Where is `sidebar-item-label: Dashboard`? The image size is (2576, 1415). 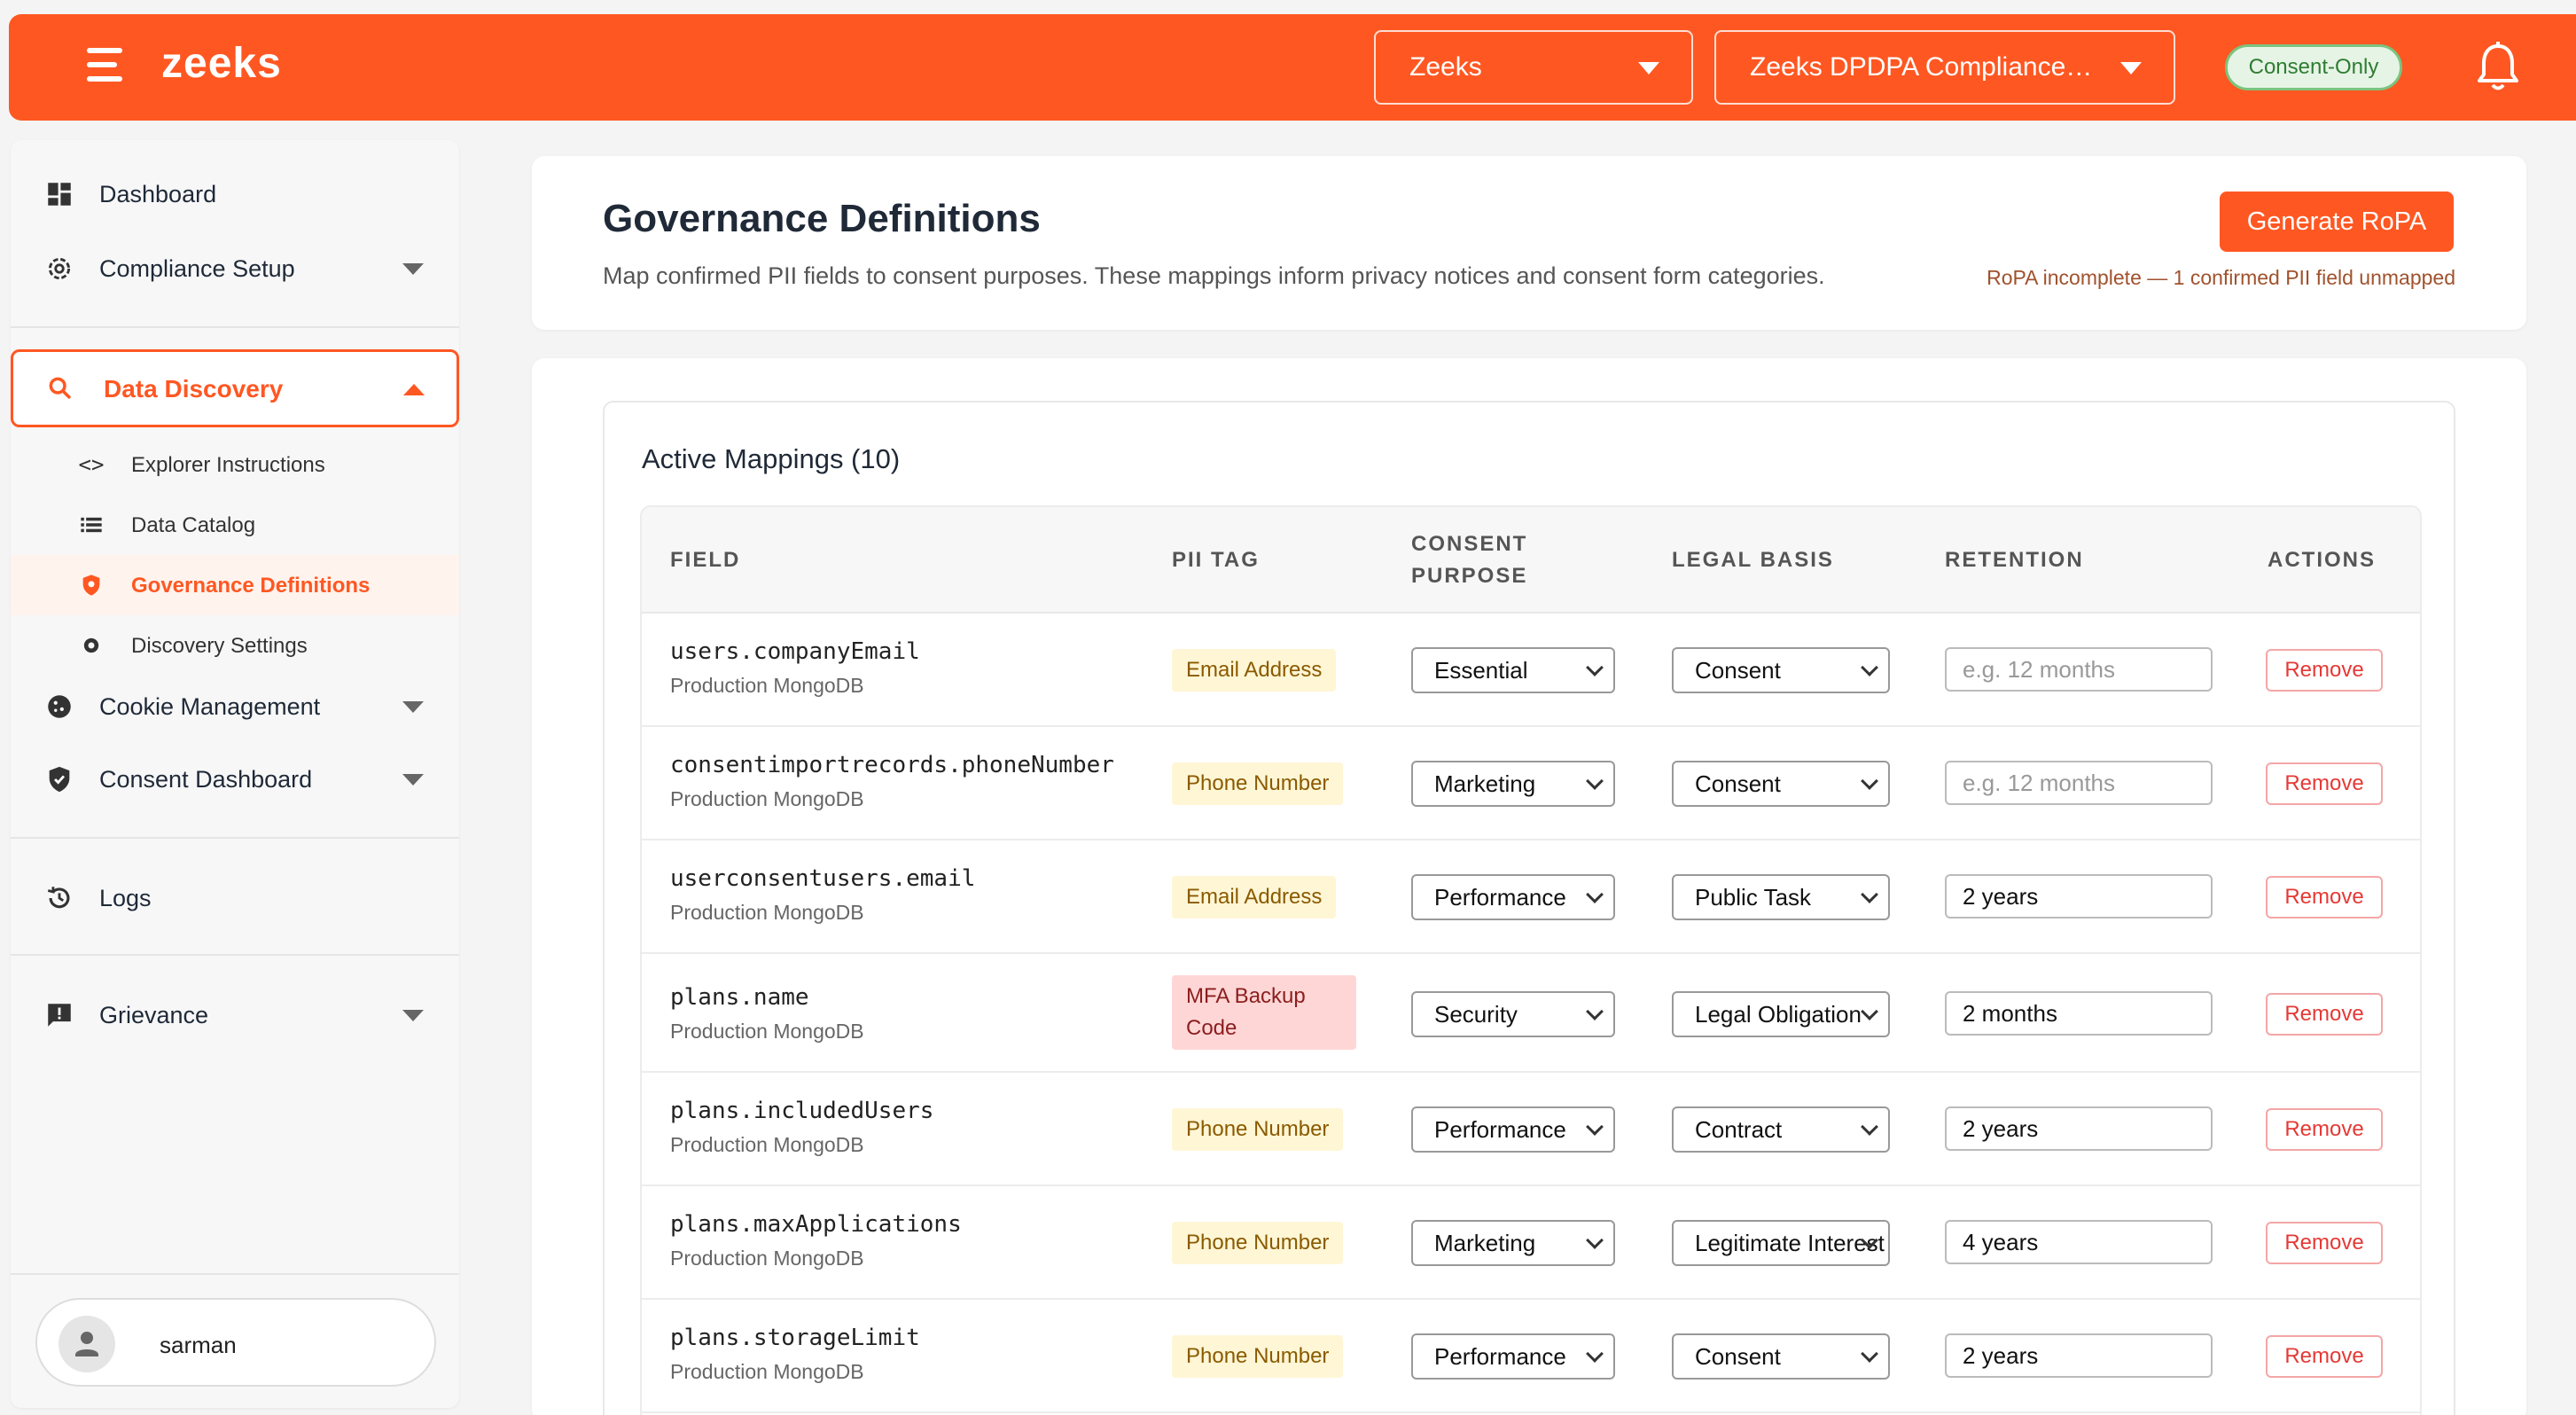
sidebar-item-label: Dashboard is located at coordinates (158, 193).